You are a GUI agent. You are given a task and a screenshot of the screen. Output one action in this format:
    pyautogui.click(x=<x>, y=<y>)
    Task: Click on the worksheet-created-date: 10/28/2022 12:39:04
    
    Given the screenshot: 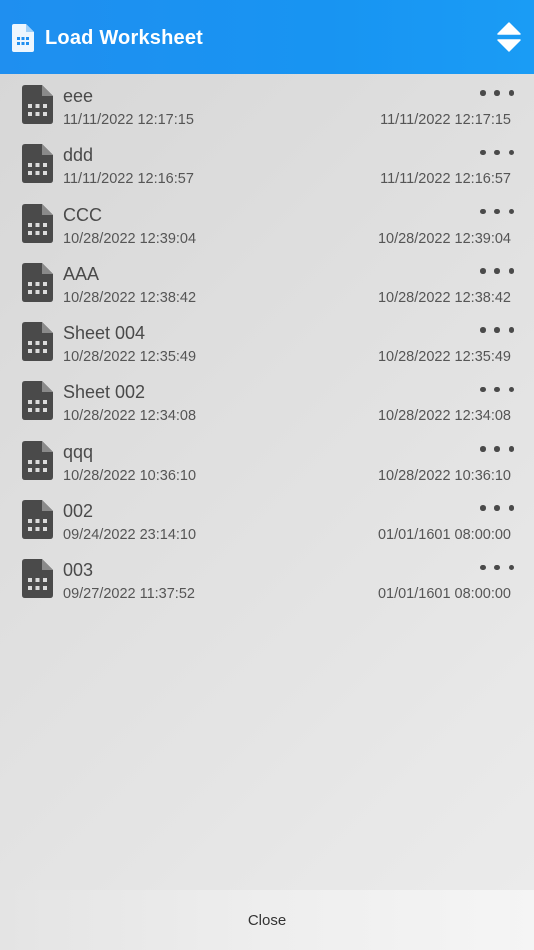 What is the action you would take?
    pyautogui.click(x=130, y=238)
    